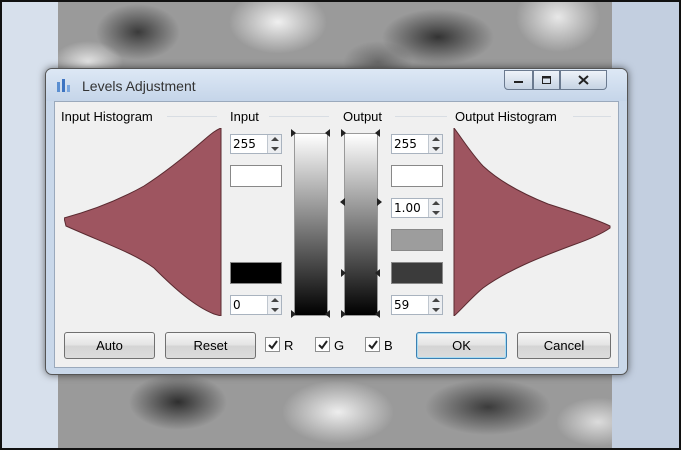 This screenshot has width=681, height=450. Describe the element at coordinates (417, 305) in the screenshot. I see `output-low-field: 59` at that location.